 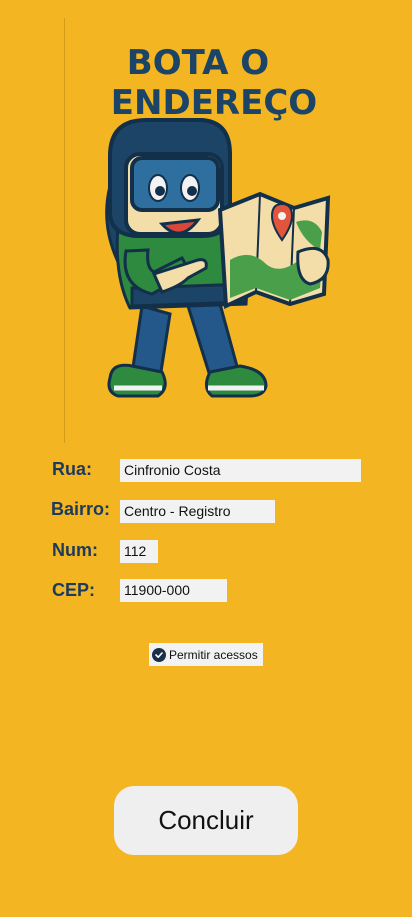 I want to click on number-input: 112, so click(x=139, y=551).